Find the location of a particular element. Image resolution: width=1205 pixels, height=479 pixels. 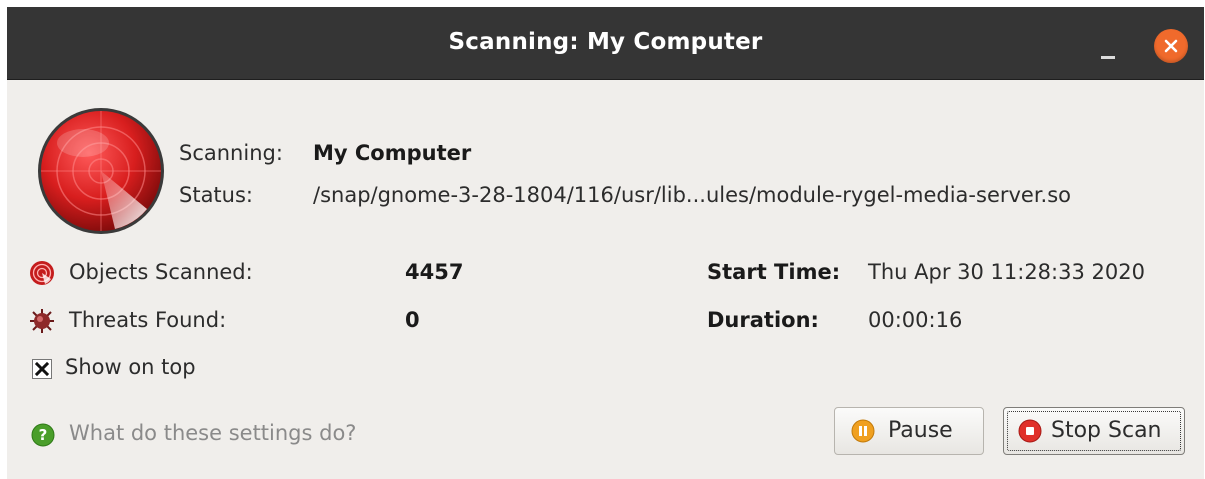

close-button is located at coordinates (1171, 46).